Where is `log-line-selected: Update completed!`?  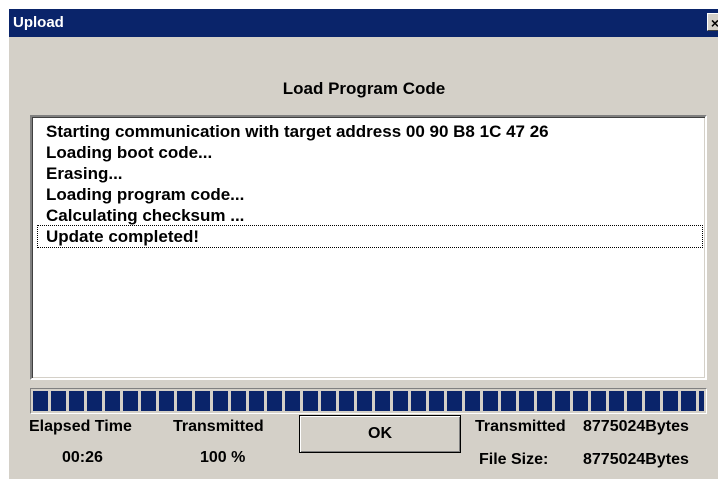 log-line-selected: Update completed! is located at coordinates (370, 236).